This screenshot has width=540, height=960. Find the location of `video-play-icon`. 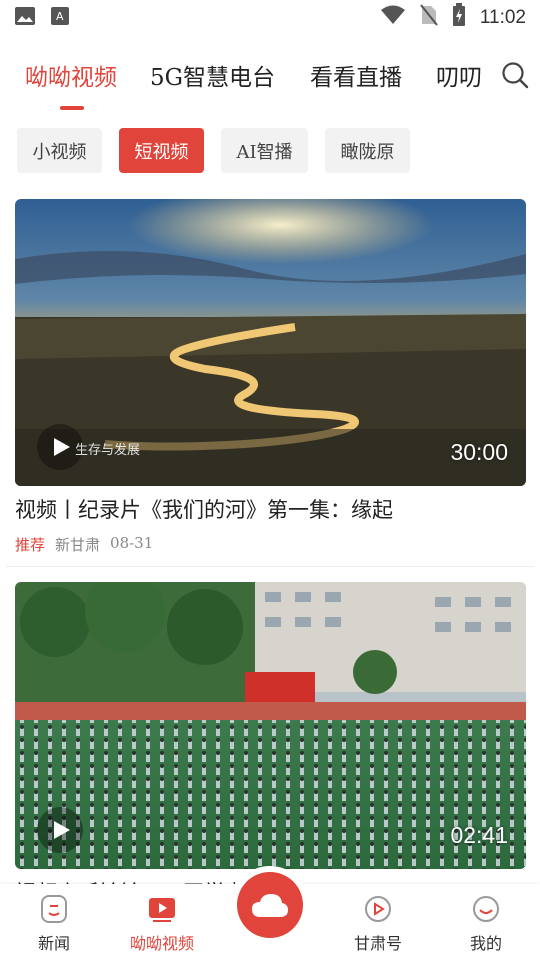

video-play-icon is located at coordinates (162, 910).